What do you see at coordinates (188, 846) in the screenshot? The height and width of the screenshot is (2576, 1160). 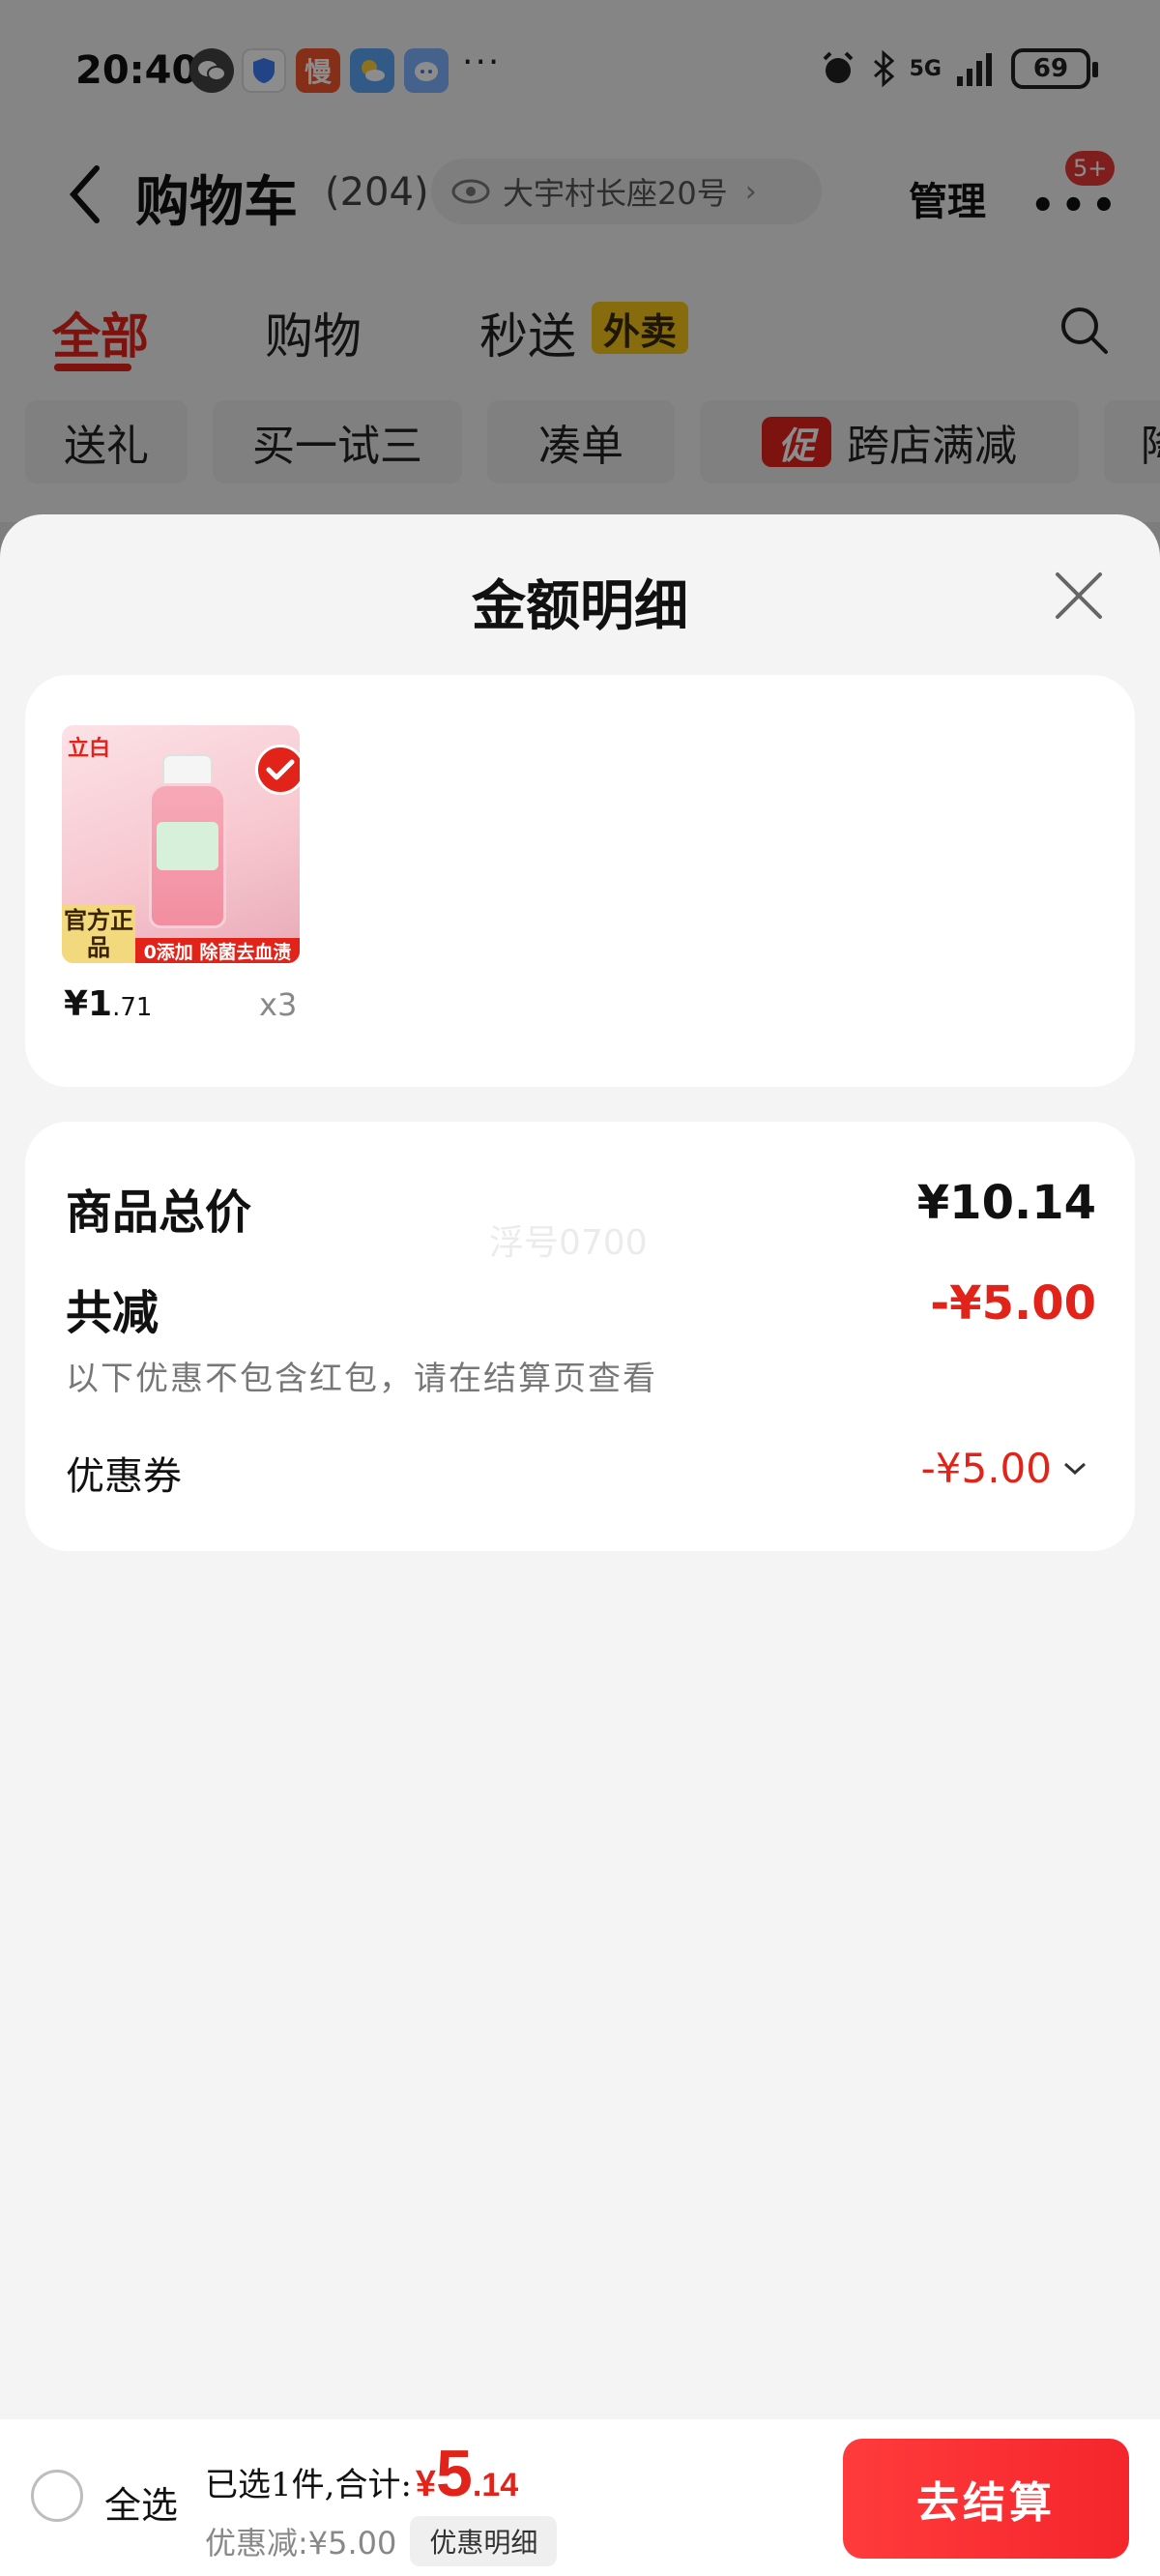 I see `product-bottle-label` at bounding box center [188, 846].